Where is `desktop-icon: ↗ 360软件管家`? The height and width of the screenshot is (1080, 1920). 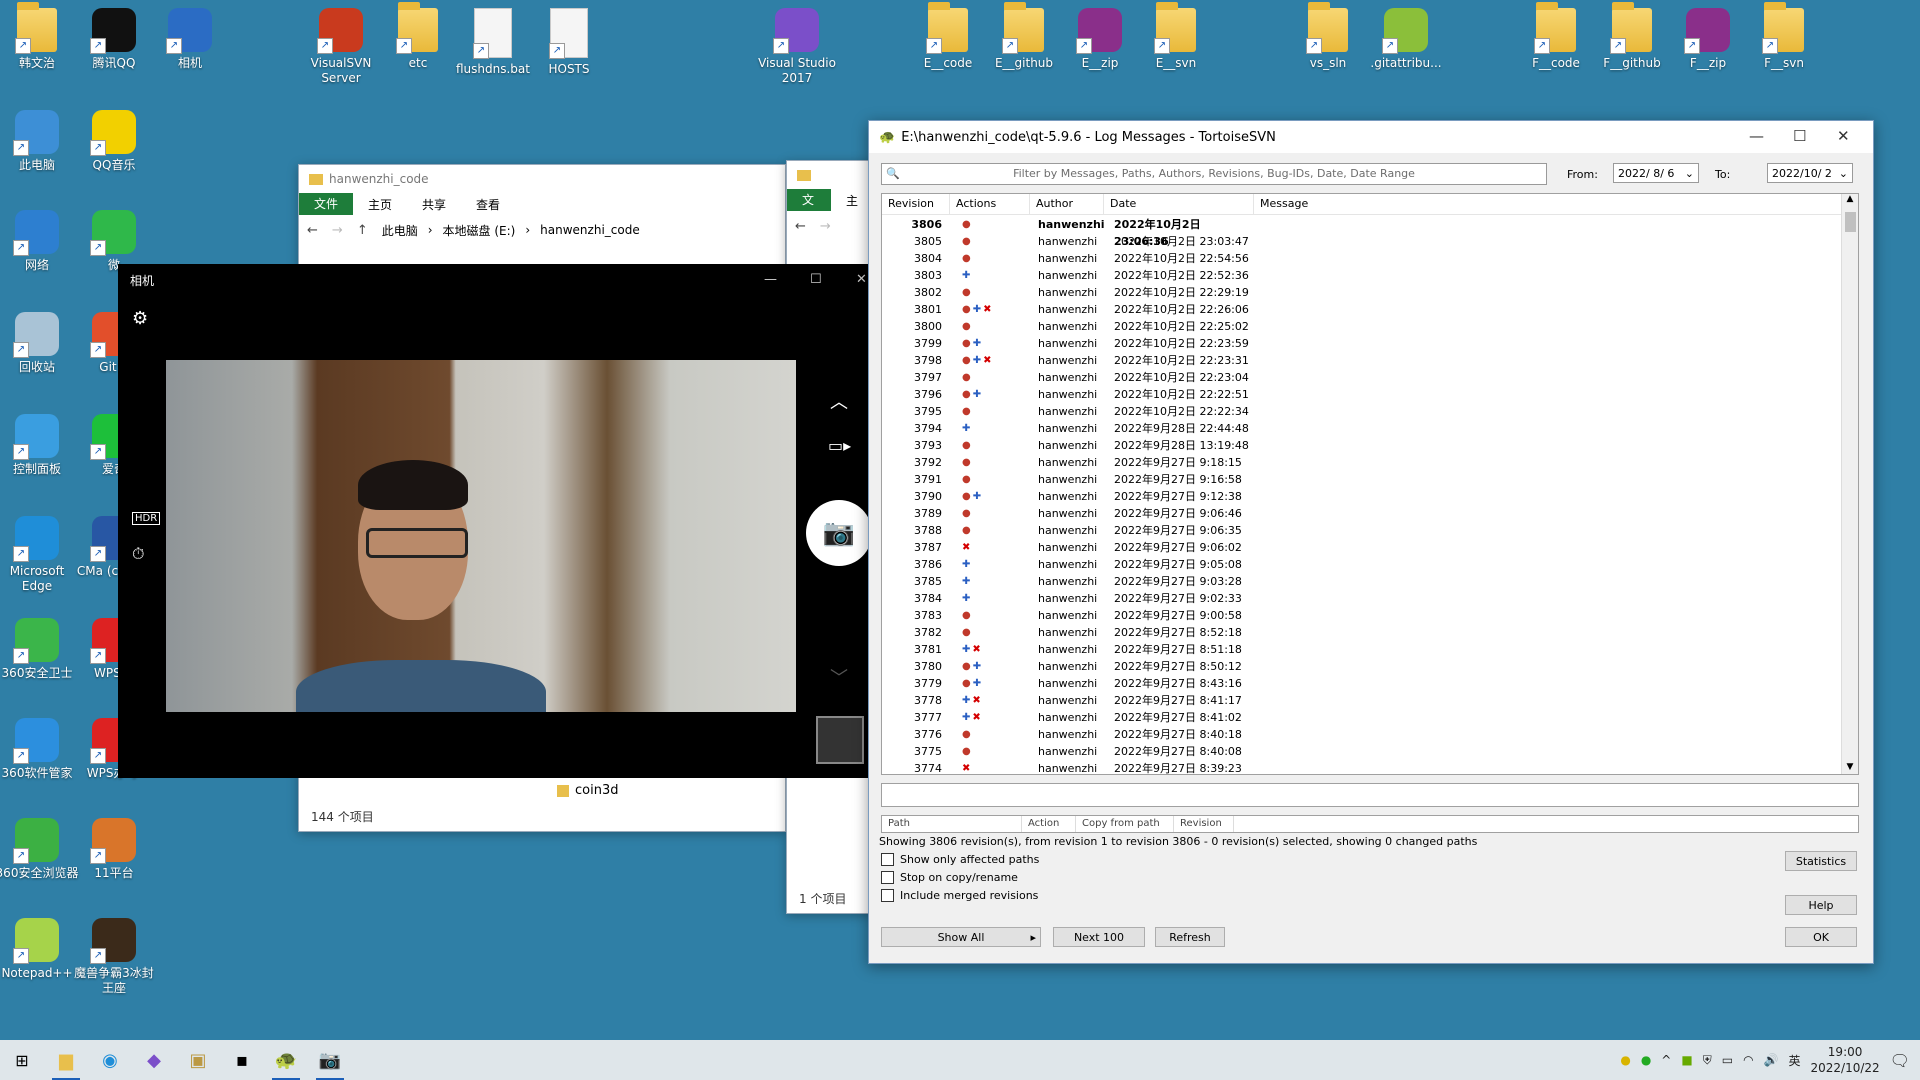 desktop-icon: ↗ 360软件管家 is located at coordinates (39, 749).